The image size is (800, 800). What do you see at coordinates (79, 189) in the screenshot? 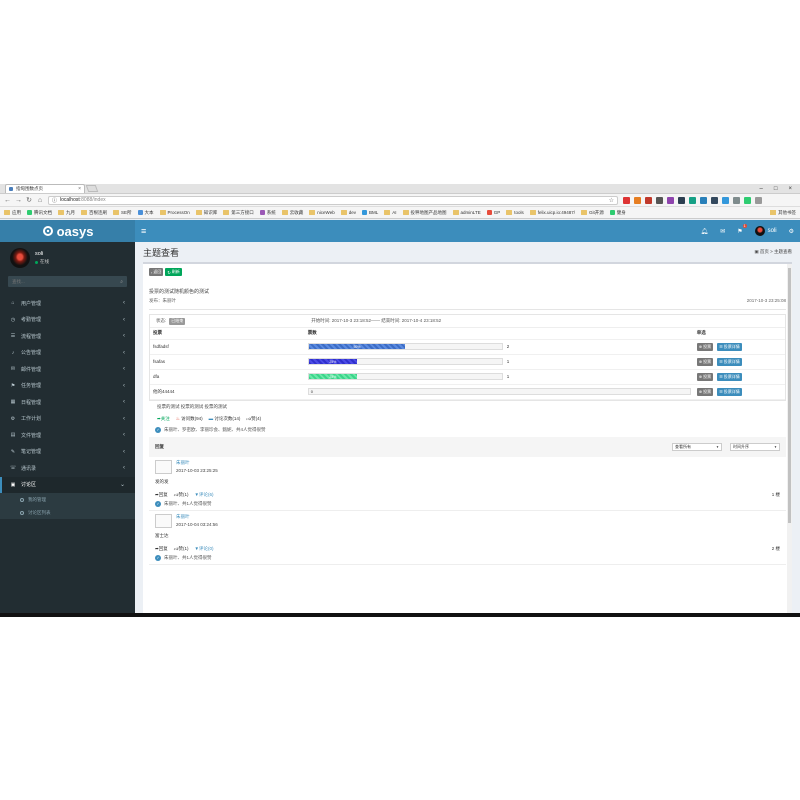
I see `close-icon: ×` at bounding box center [79, 189].